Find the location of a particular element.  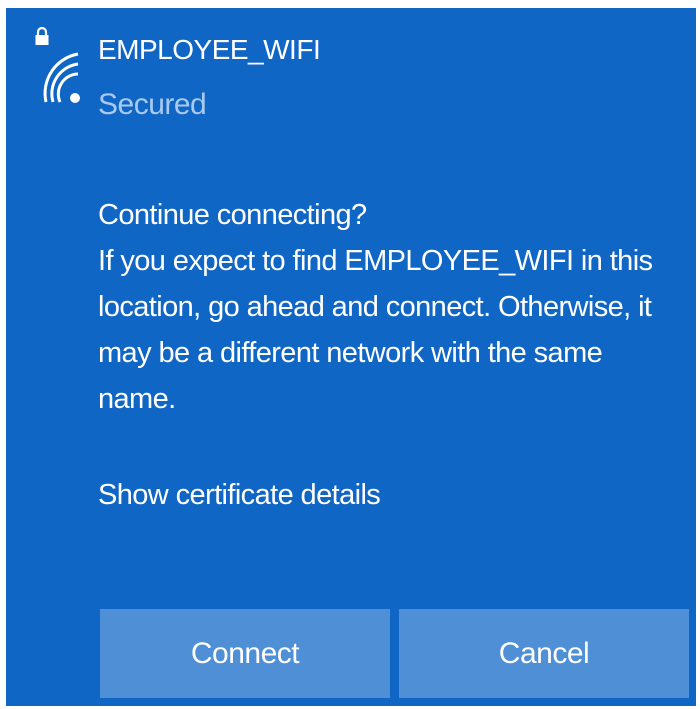

wifi-secured-icon is located at coordinates (57, 64).